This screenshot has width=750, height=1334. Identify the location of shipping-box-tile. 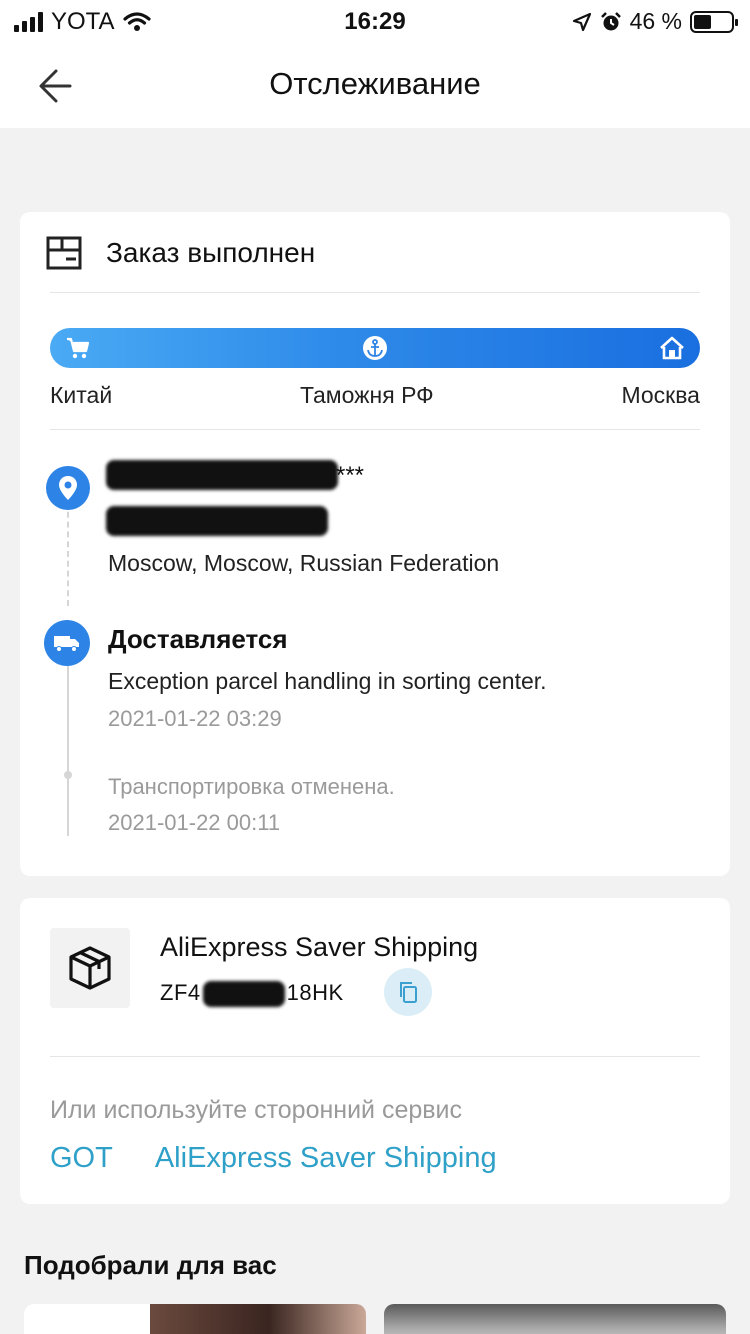
(90, 968).